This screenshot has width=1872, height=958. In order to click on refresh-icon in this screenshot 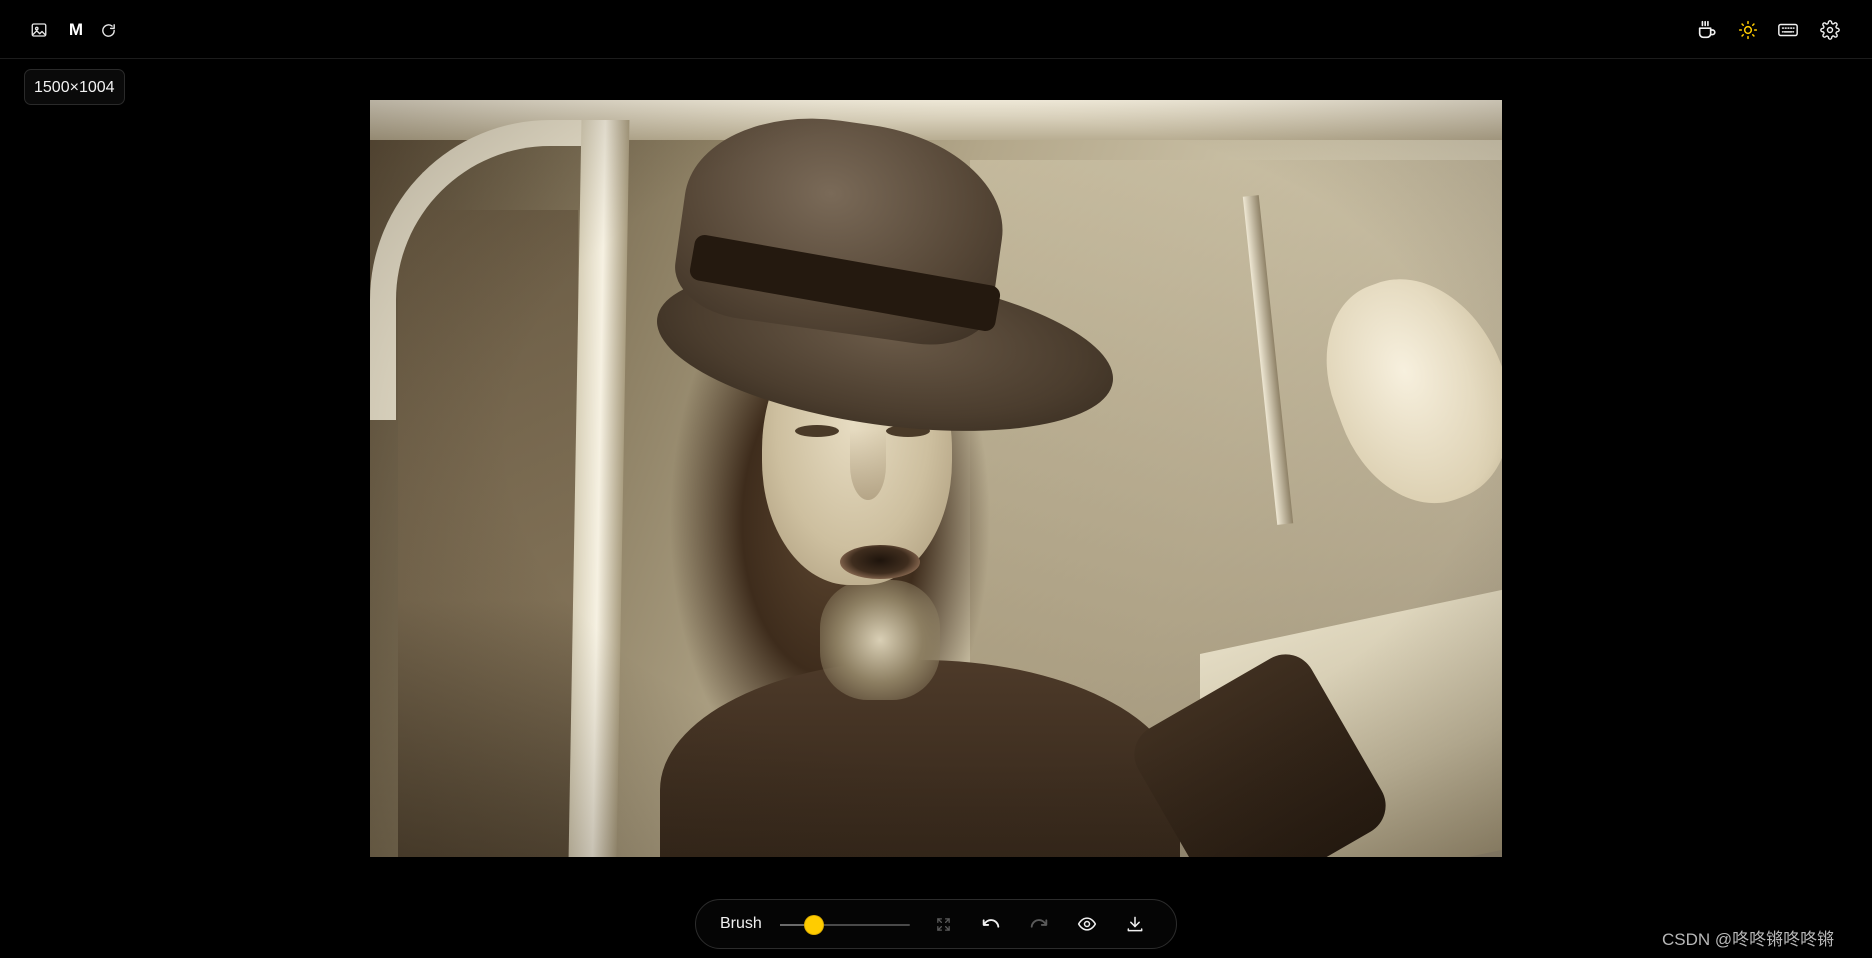, I will do `click(108, 30)`.